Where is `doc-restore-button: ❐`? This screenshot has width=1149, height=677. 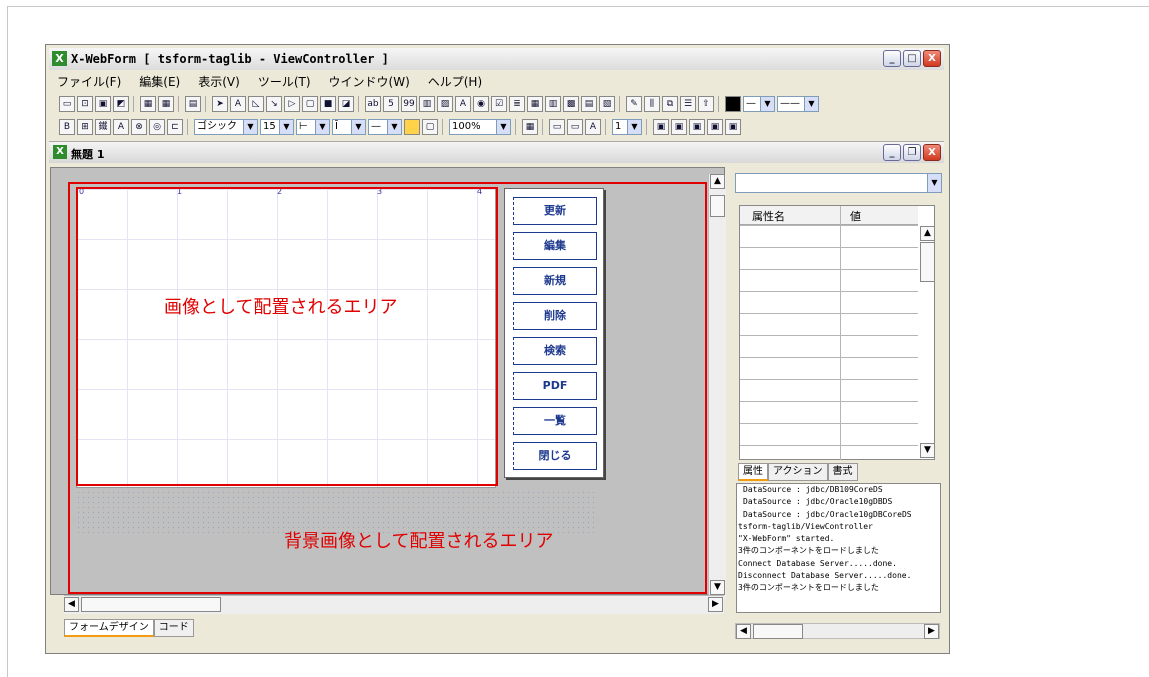 doc-restore-button: ❐ is located at coordinates (912, 152).